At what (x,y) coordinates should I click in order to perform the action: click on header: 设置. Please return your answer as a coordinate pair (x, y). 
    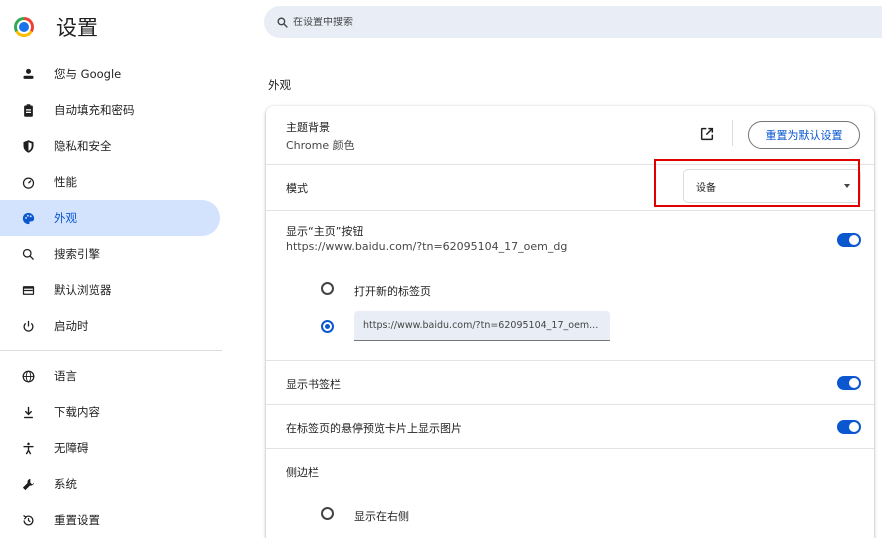
    Looking at the image, I should click on (441, 26).